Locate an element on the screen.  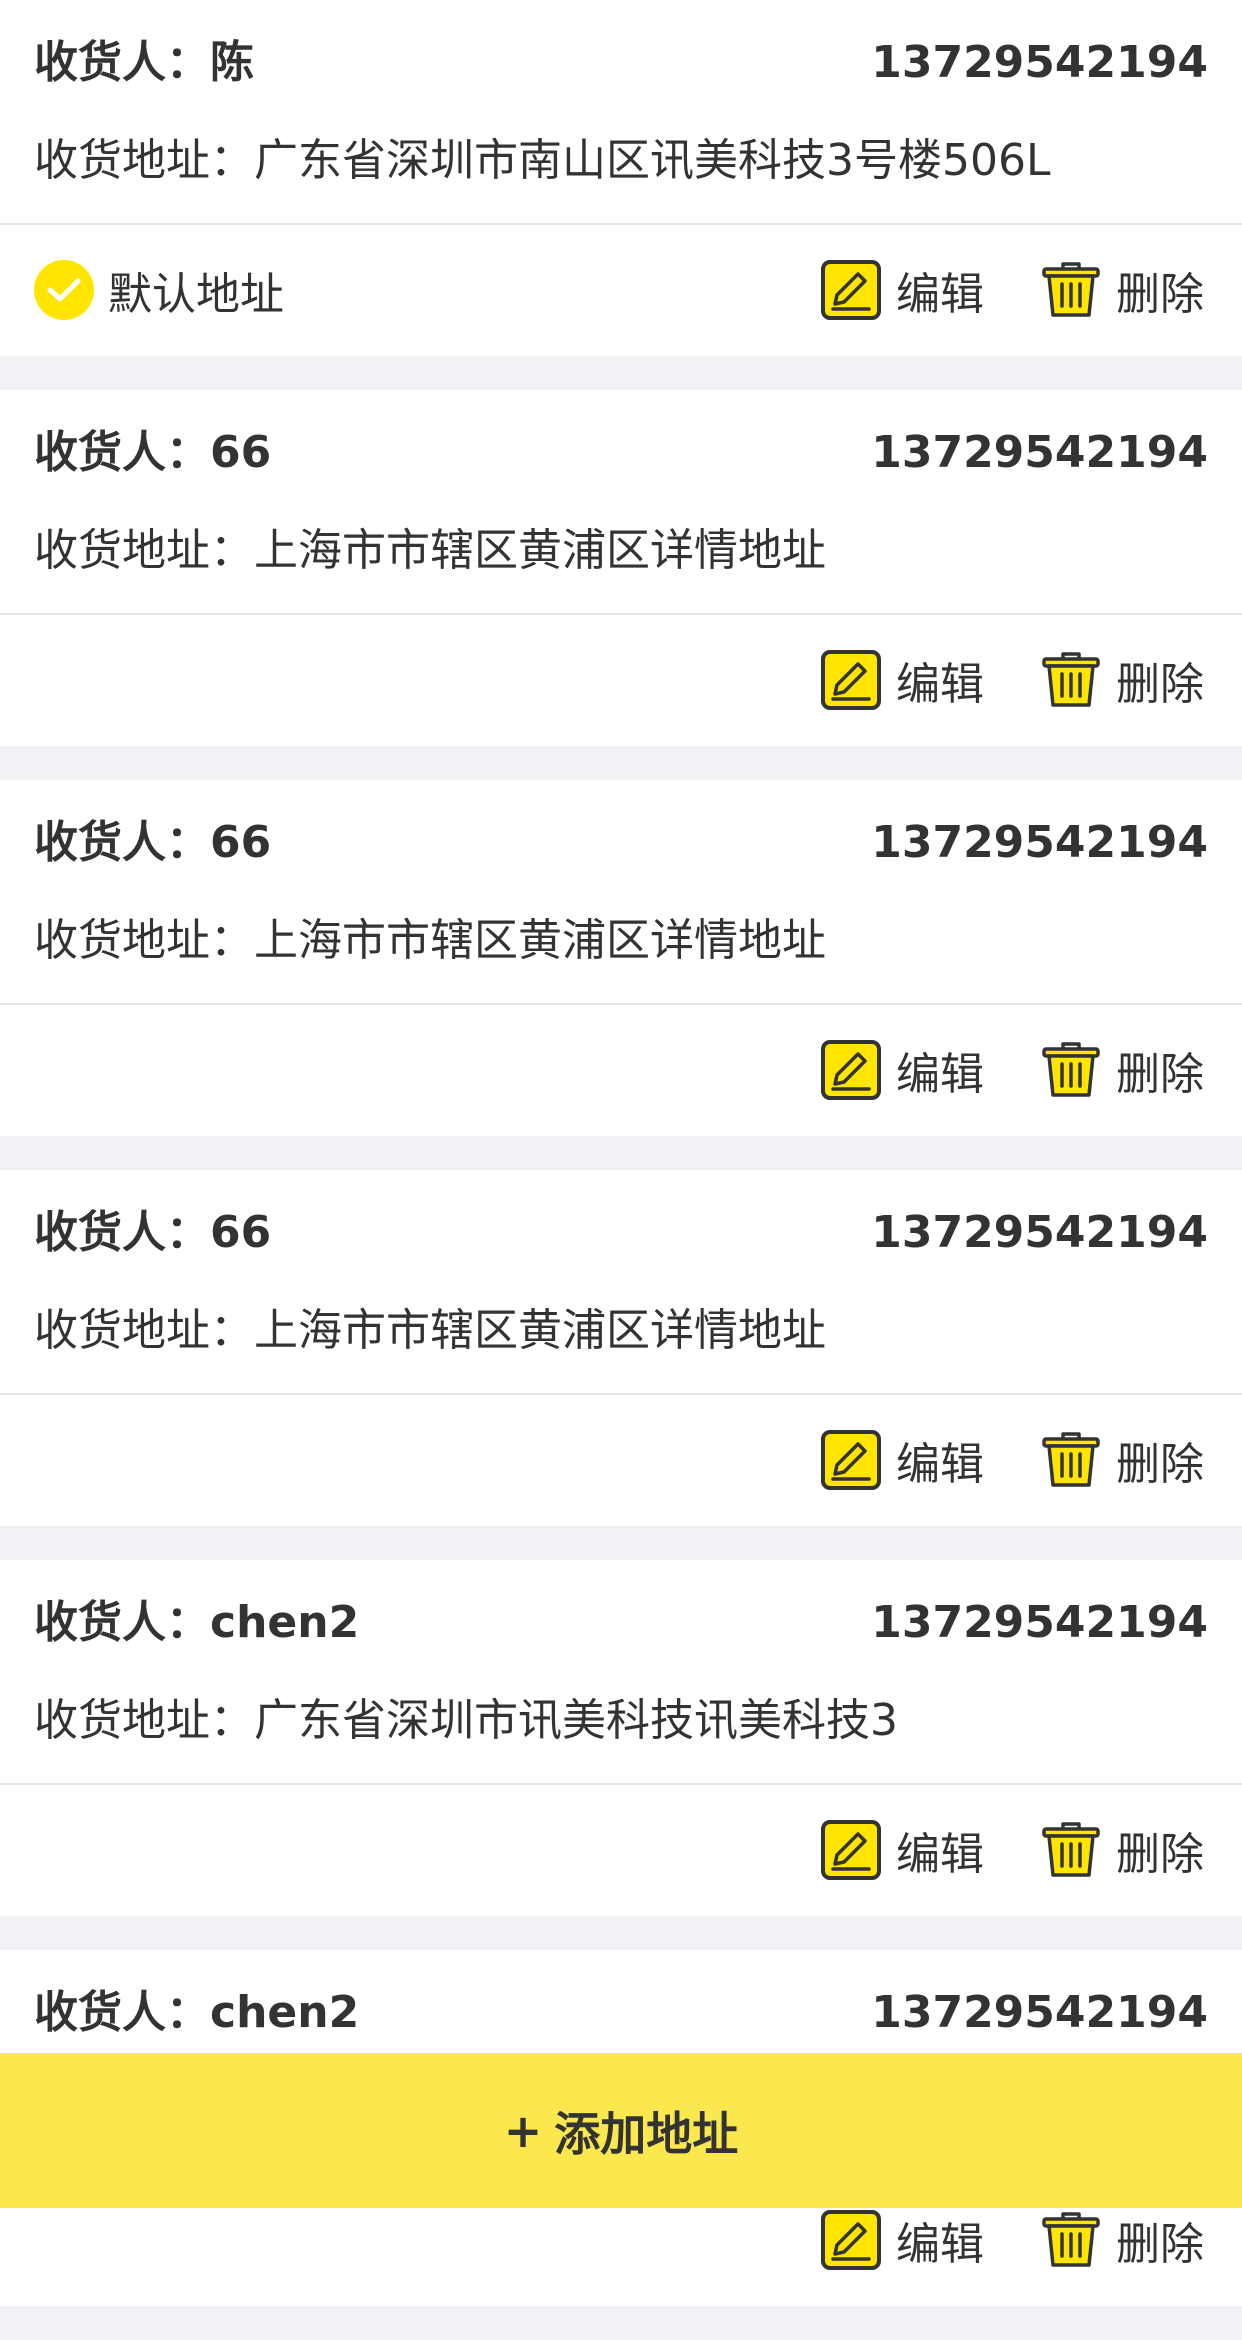
add-address-button: + 添加地址 is located at coordinates (621, 2130).